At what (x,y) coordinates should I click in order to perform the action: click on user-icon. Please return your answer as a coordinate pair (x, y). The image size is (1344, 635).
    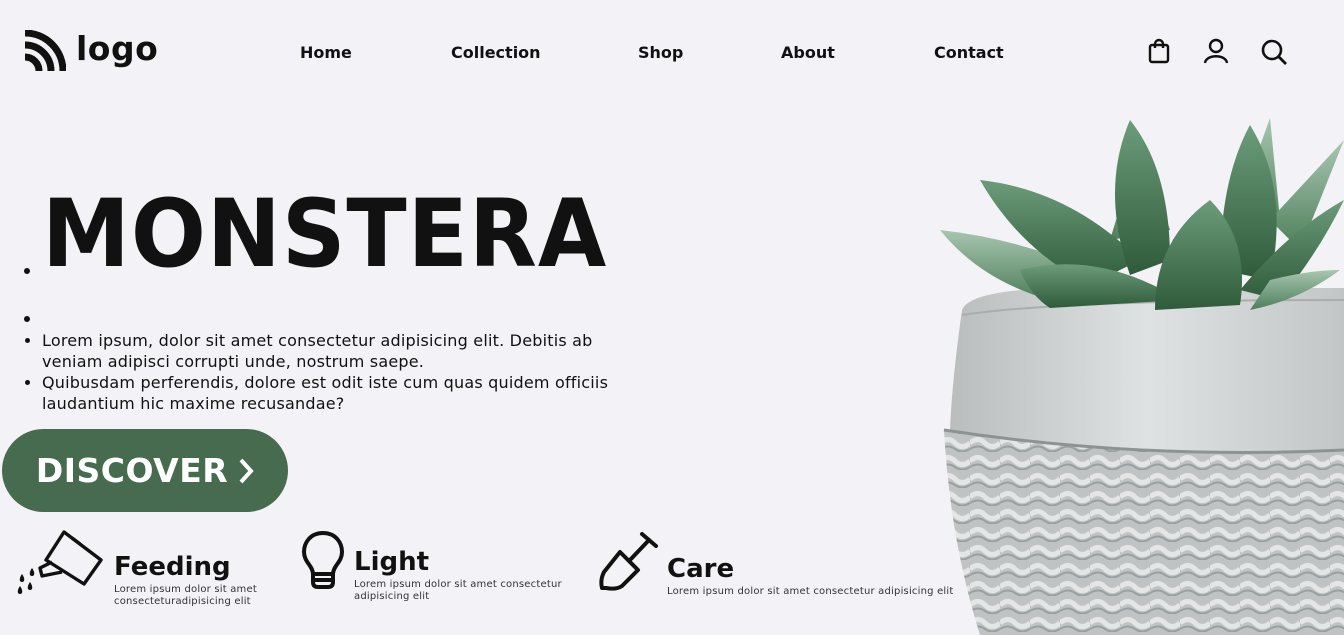
    Looking at the image, I should click on (1216, 53).